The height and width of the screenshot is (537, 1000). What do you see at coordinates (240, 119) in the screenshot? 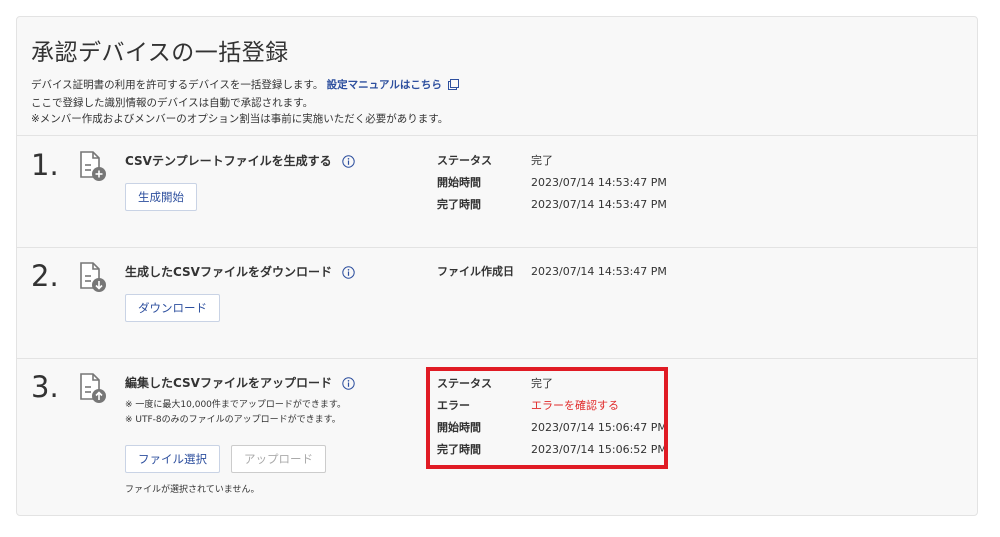
I see `description-line-3: ※メンバー作成およびメンバーのオプション割当は事前に実施いただく必要があります。` at bounding box center [240, 119].